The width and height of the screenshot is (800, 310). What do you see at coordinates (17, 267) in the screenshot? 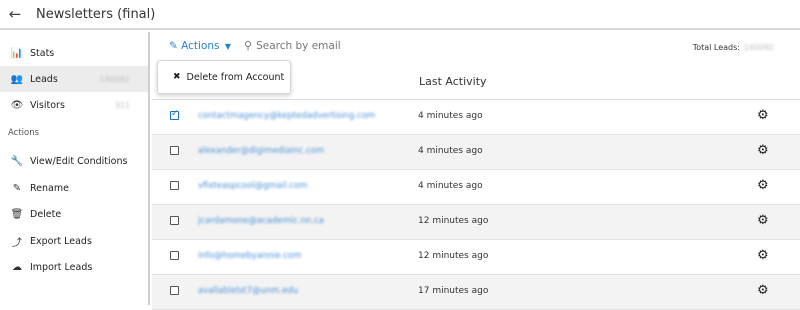
I see `cloud-upload-icon: ☁` at bounding box center [17, 267].